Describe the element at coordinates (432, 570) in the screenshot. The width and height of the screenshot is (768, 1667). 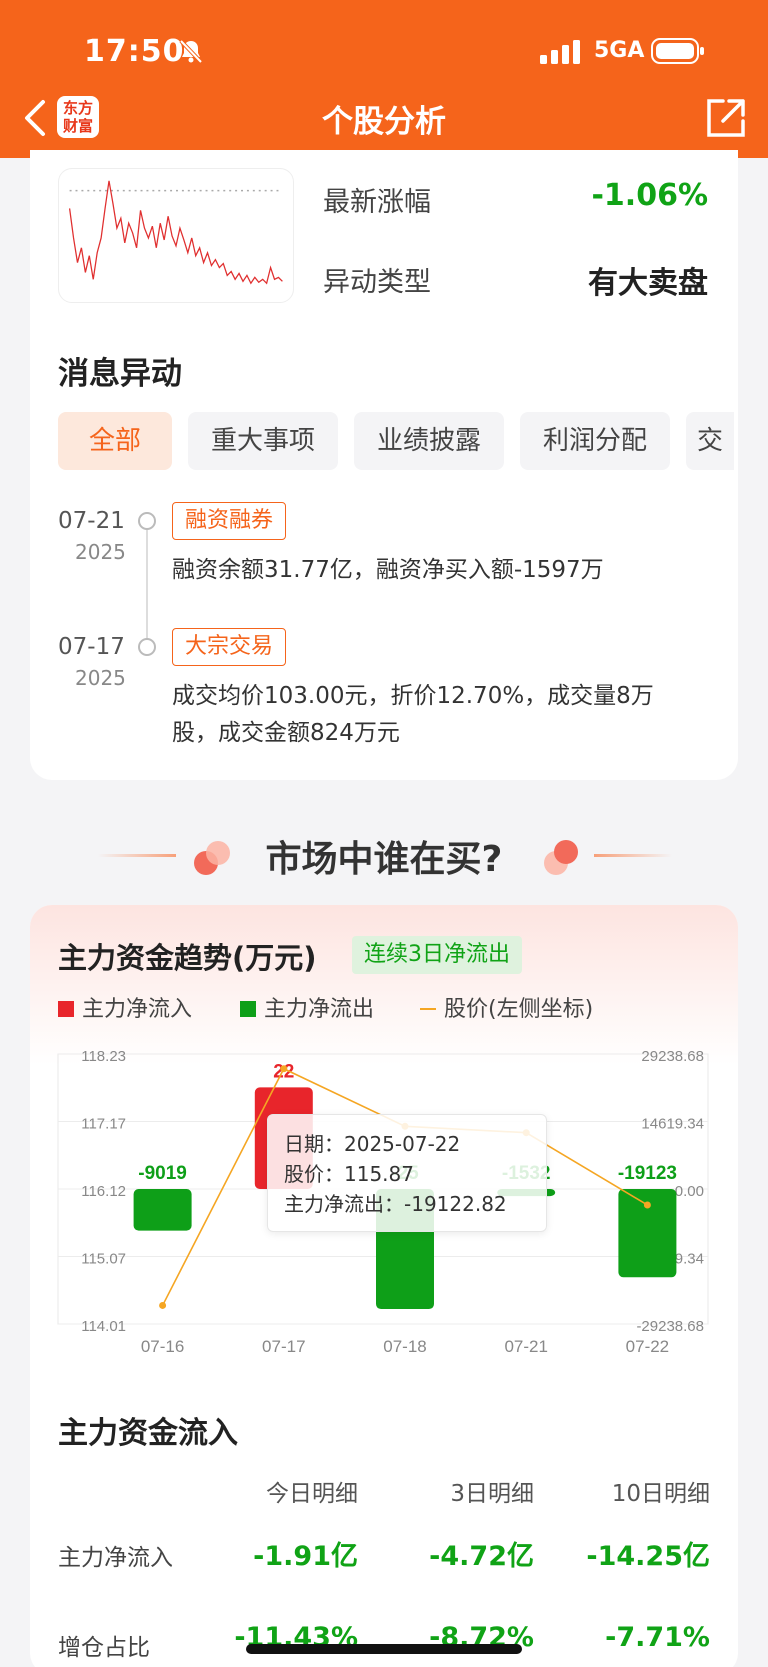
I see `news-text: 融资余额31.77亿，融资净买入额-1597万` at that location.